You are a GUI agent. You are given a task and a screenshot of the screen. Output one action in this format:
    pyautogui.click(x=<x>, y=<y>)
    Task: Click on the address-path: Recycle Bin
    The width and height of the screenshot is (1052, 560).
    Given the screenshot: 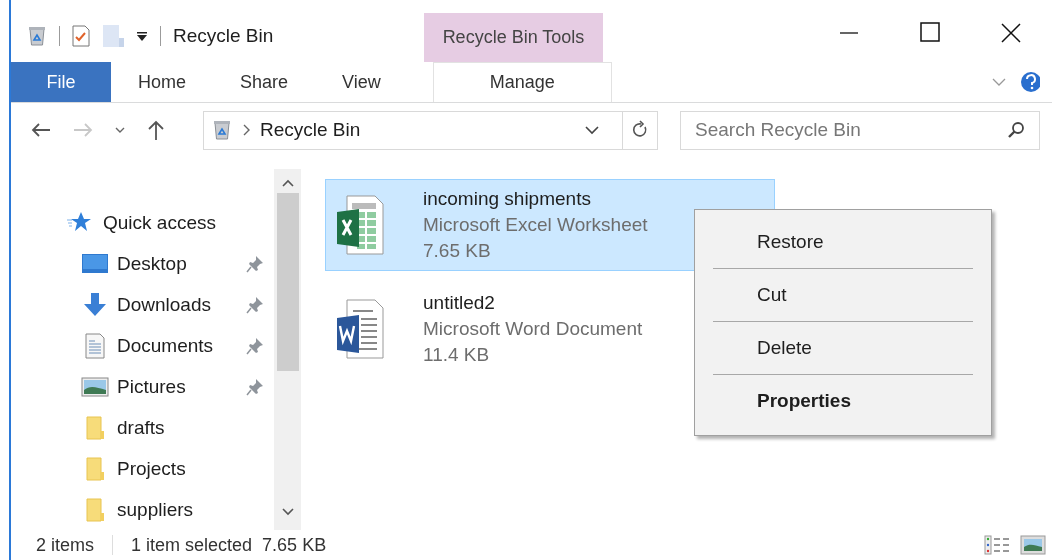 What is the action you would take?
    pyautogui.click(x=411, y=130)
    